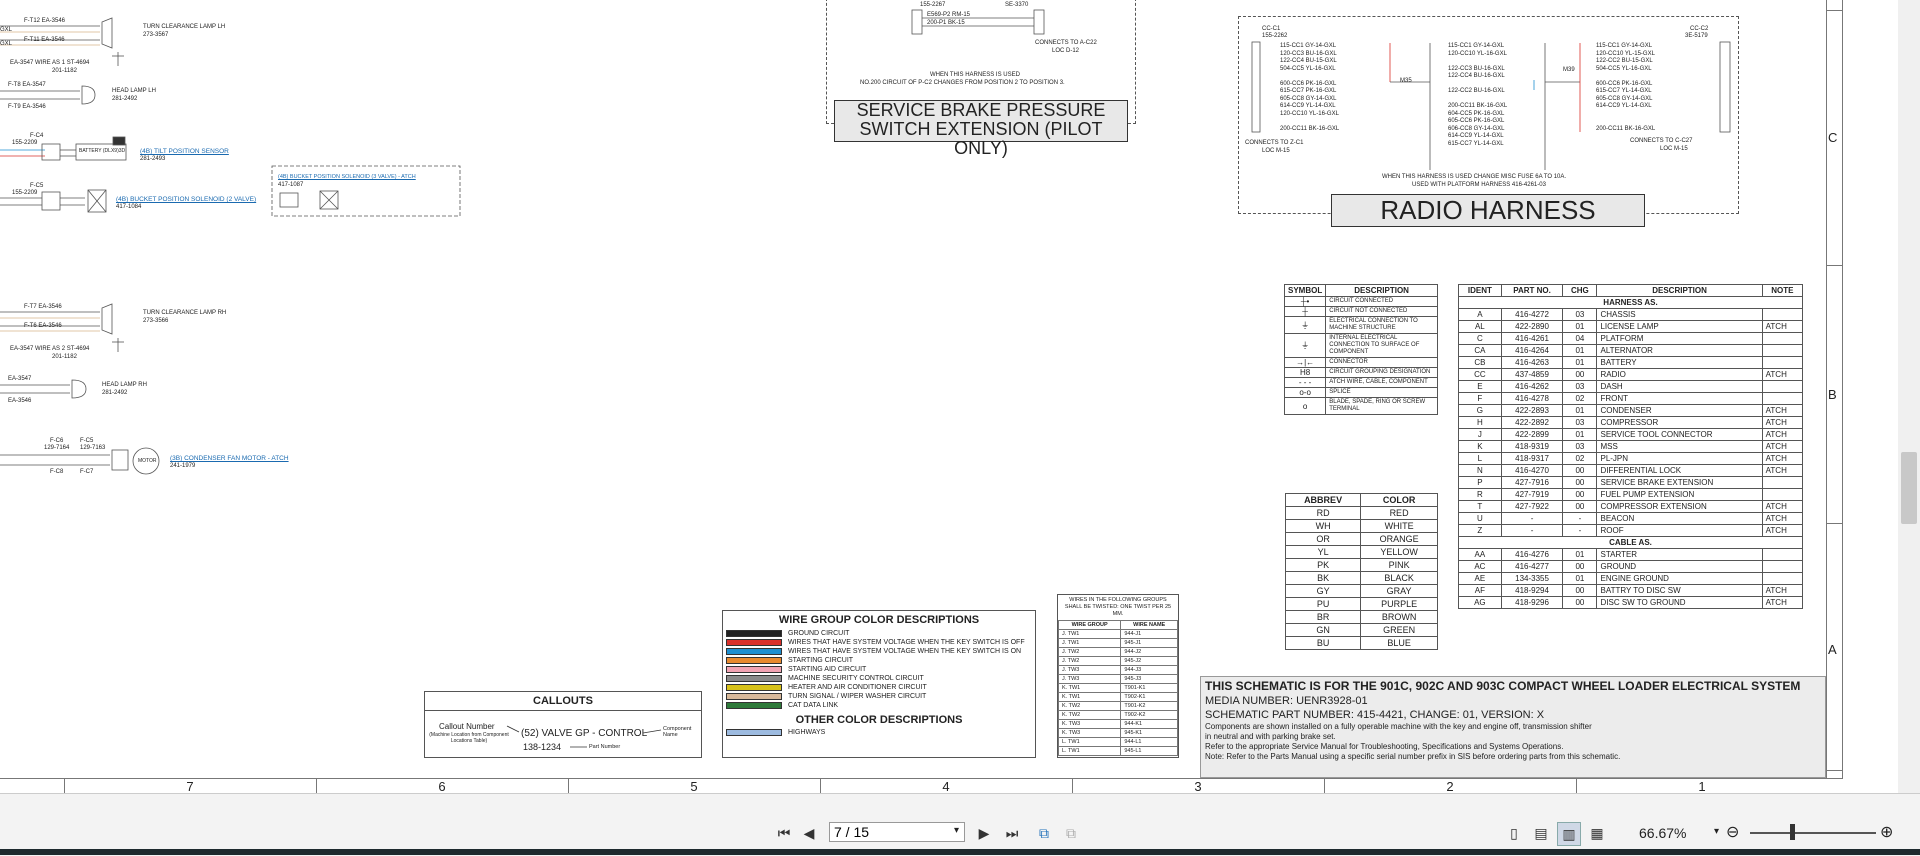  I want to click on harness-header: CHG, so click(1580, 290).